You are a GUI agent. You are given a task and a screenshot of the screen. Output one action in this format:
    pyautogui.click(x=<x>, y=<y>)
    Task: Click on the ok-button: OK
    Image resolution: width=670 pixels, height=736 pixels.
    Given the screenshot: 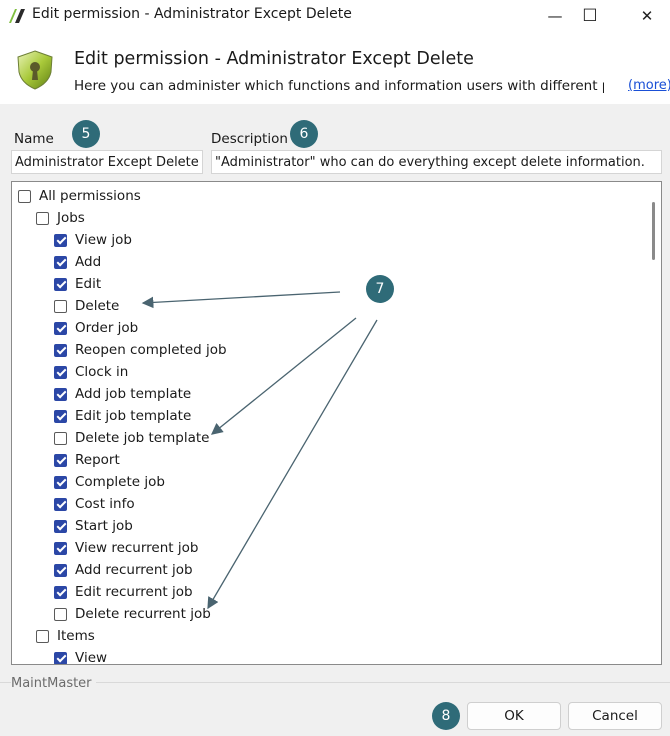 What is the action you would take?
    pyautogui.click(x=514, y=716)
    